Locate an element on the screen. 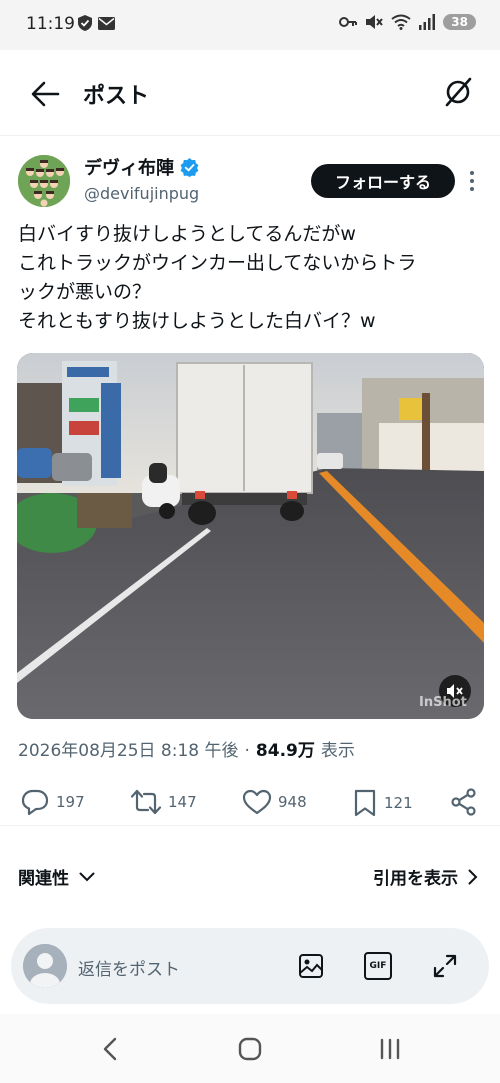 This screenshot has width=500, height=1083. battery-indicator: 38 is located at coordinates (459, 22).